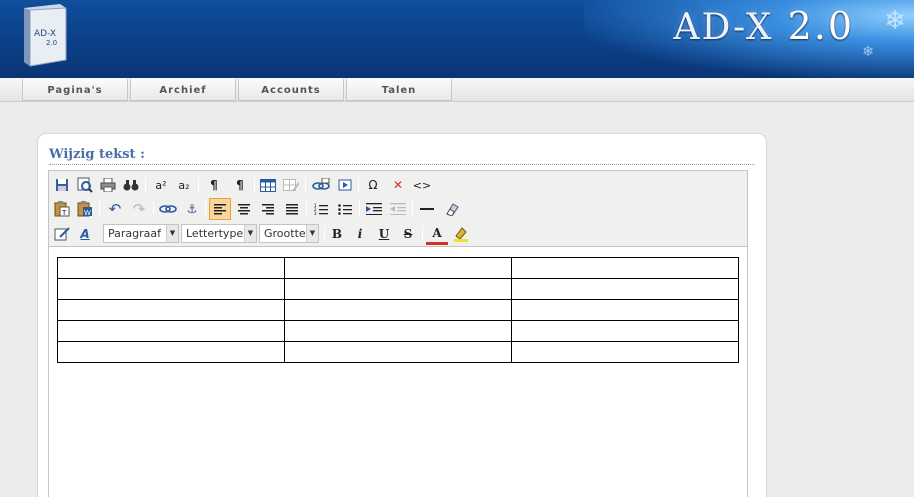  I want to click on font-select: Lettertype ▼, so click(219, 233).